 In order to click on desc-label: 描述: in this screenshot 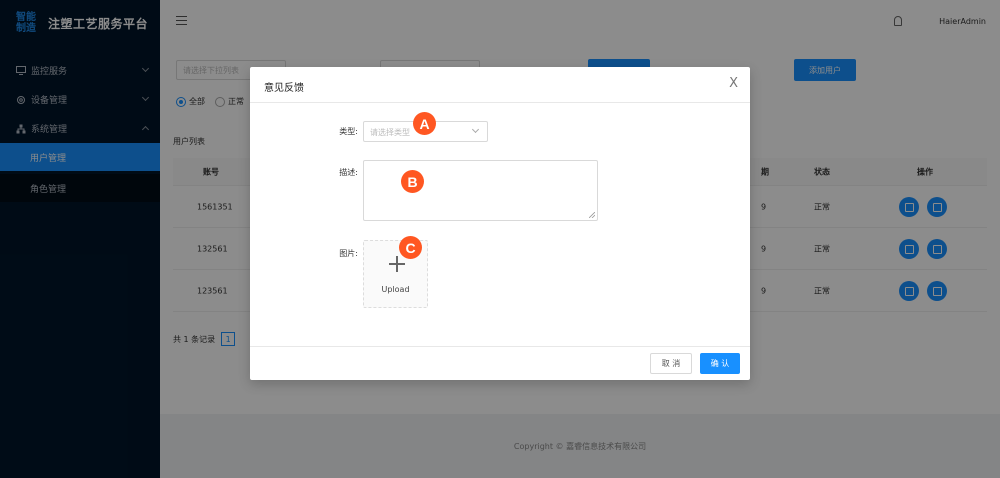, I will do `click(348, 172)`.